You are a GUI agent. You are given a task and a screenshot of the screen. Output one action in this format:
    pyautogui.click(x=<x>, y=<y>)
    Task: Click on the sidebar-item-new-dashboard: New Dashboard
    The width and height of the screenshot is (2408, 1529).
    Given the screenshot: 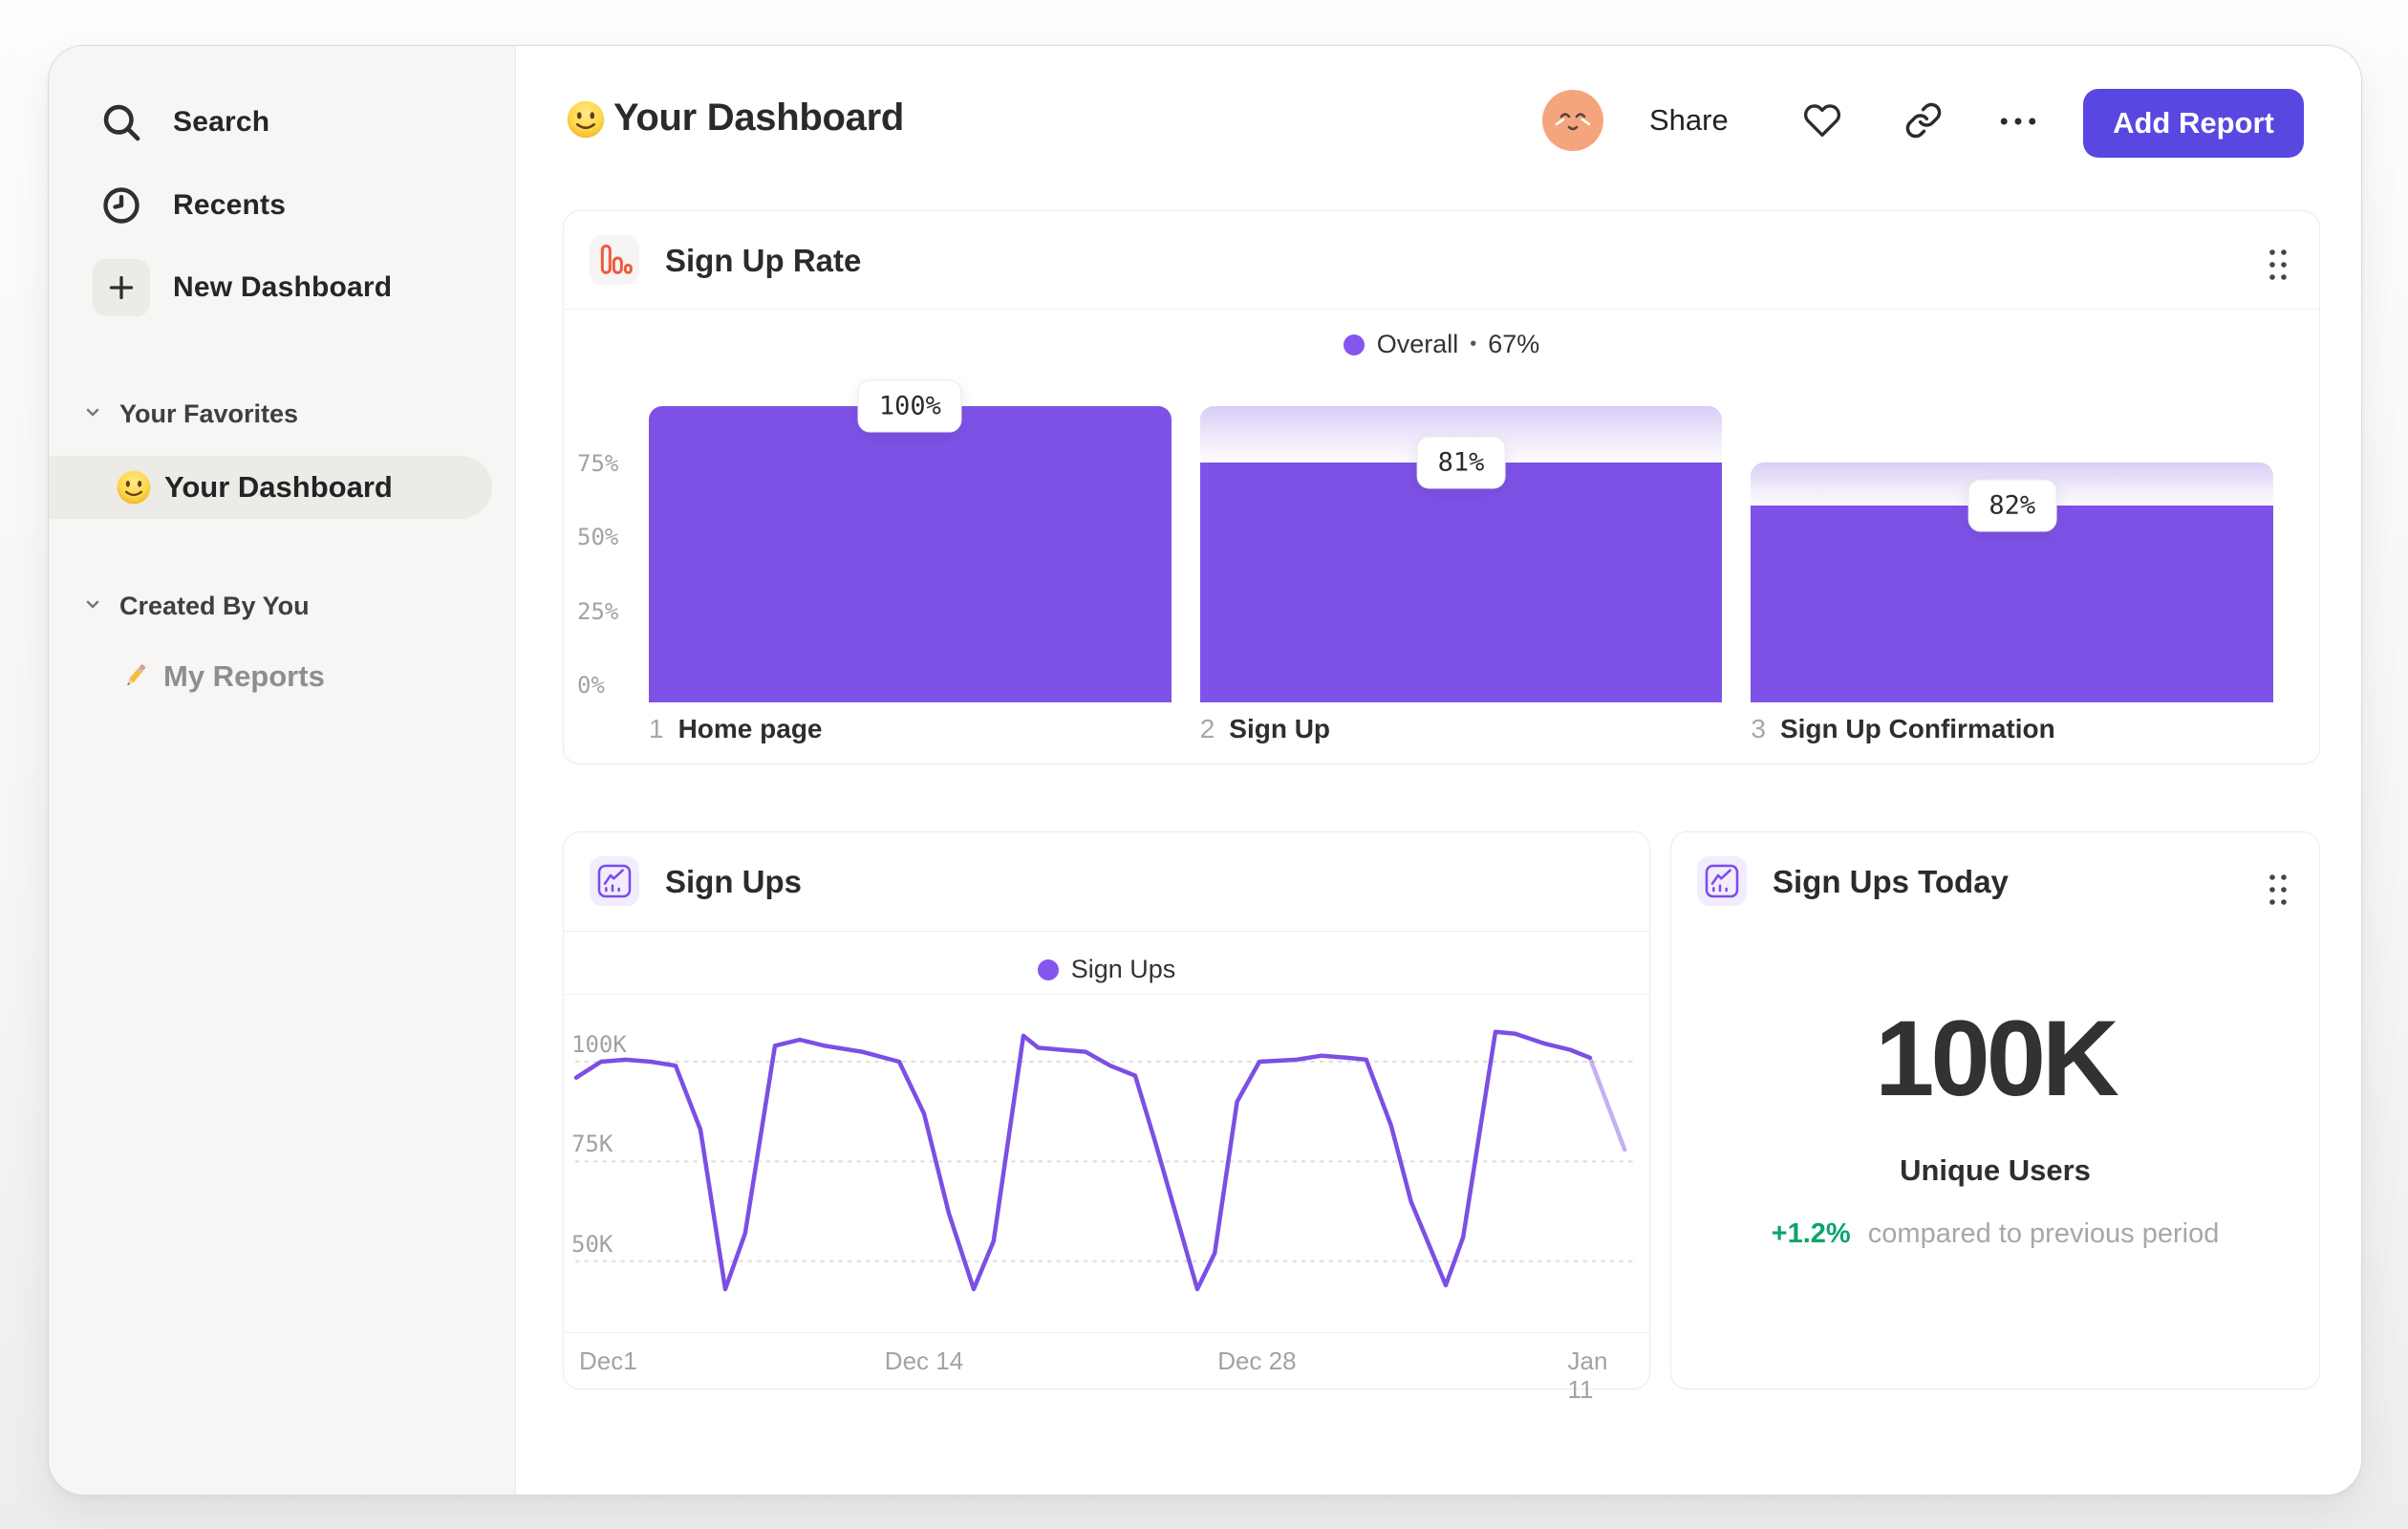 What is the action you would take?
    pyautogui.click(x=243, y=287)
    